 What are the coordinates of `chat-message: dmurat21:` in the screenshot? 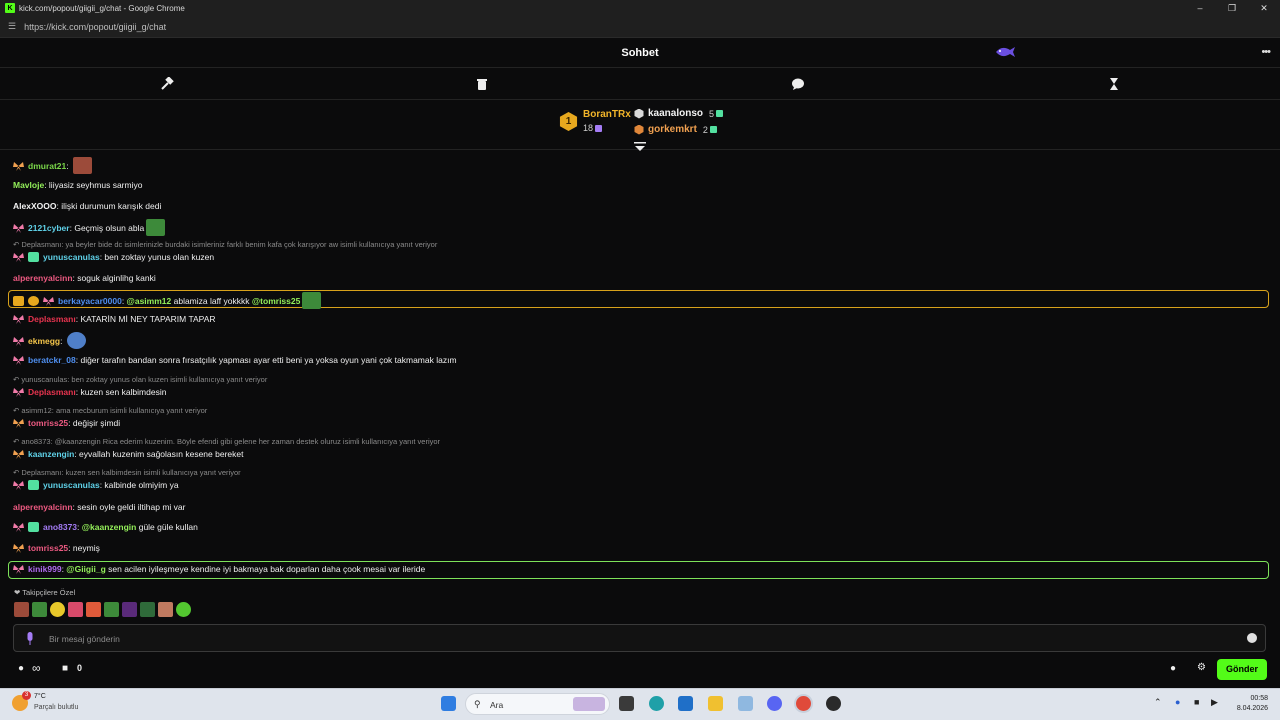 It's located at (52, 165).